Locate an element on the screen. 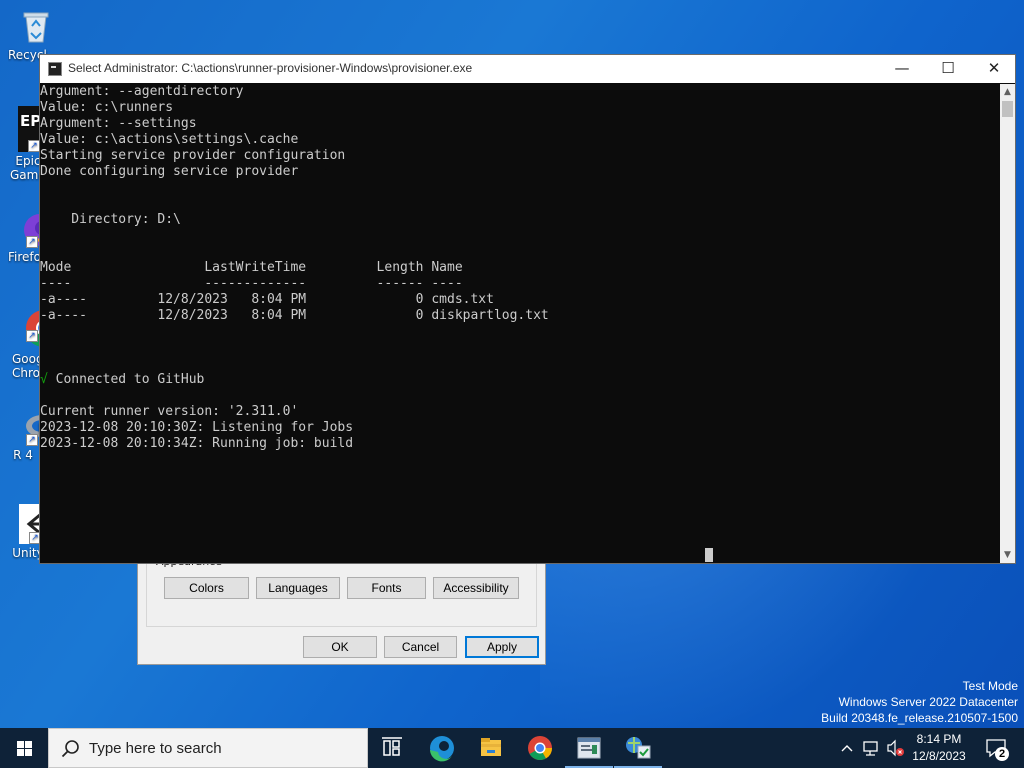 This screenshot has height=768, width=1024. console-line: Directory: D:\ is located at coordinates (110, 219).